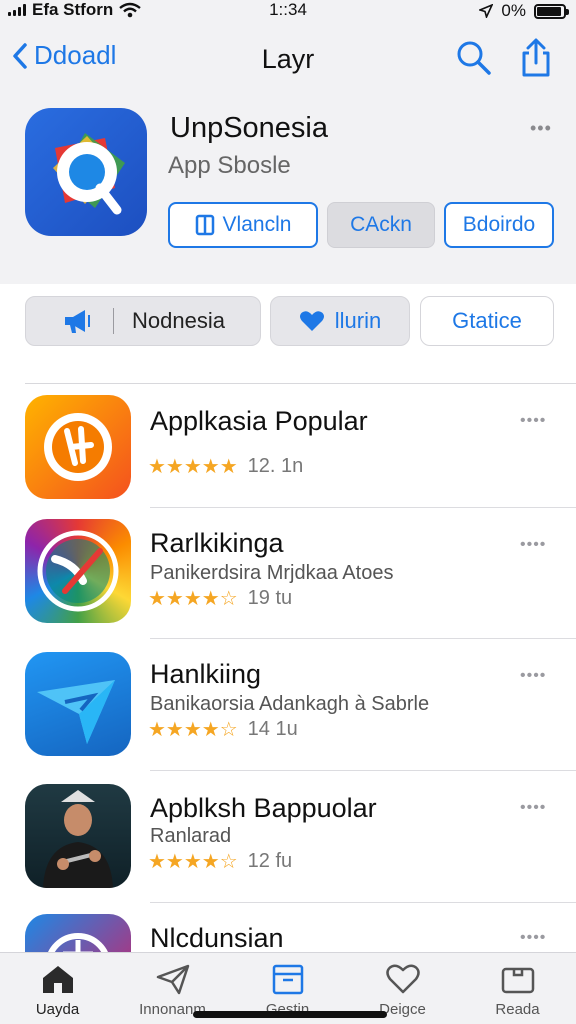 The image size is (576, 1024). I want to click on star-rating-icon: ★★★★★, so click(193, 467).